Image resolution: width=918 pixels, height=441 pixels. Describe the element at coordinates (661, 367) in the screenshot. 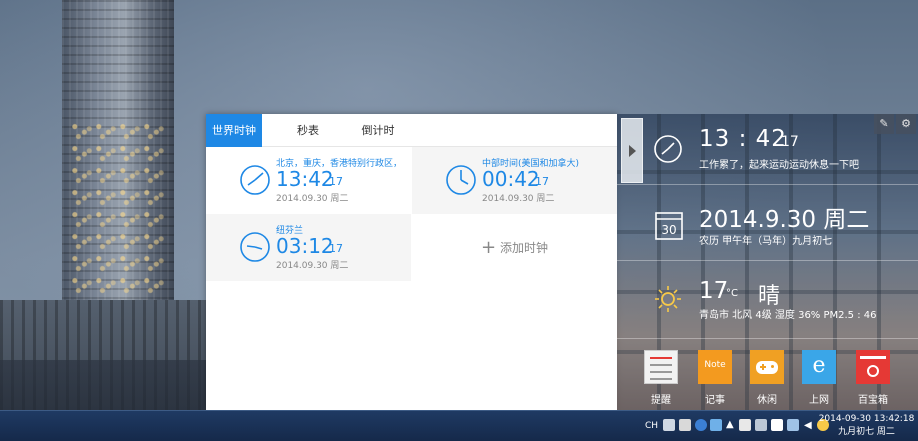

I see `reminder-icon` at that location.